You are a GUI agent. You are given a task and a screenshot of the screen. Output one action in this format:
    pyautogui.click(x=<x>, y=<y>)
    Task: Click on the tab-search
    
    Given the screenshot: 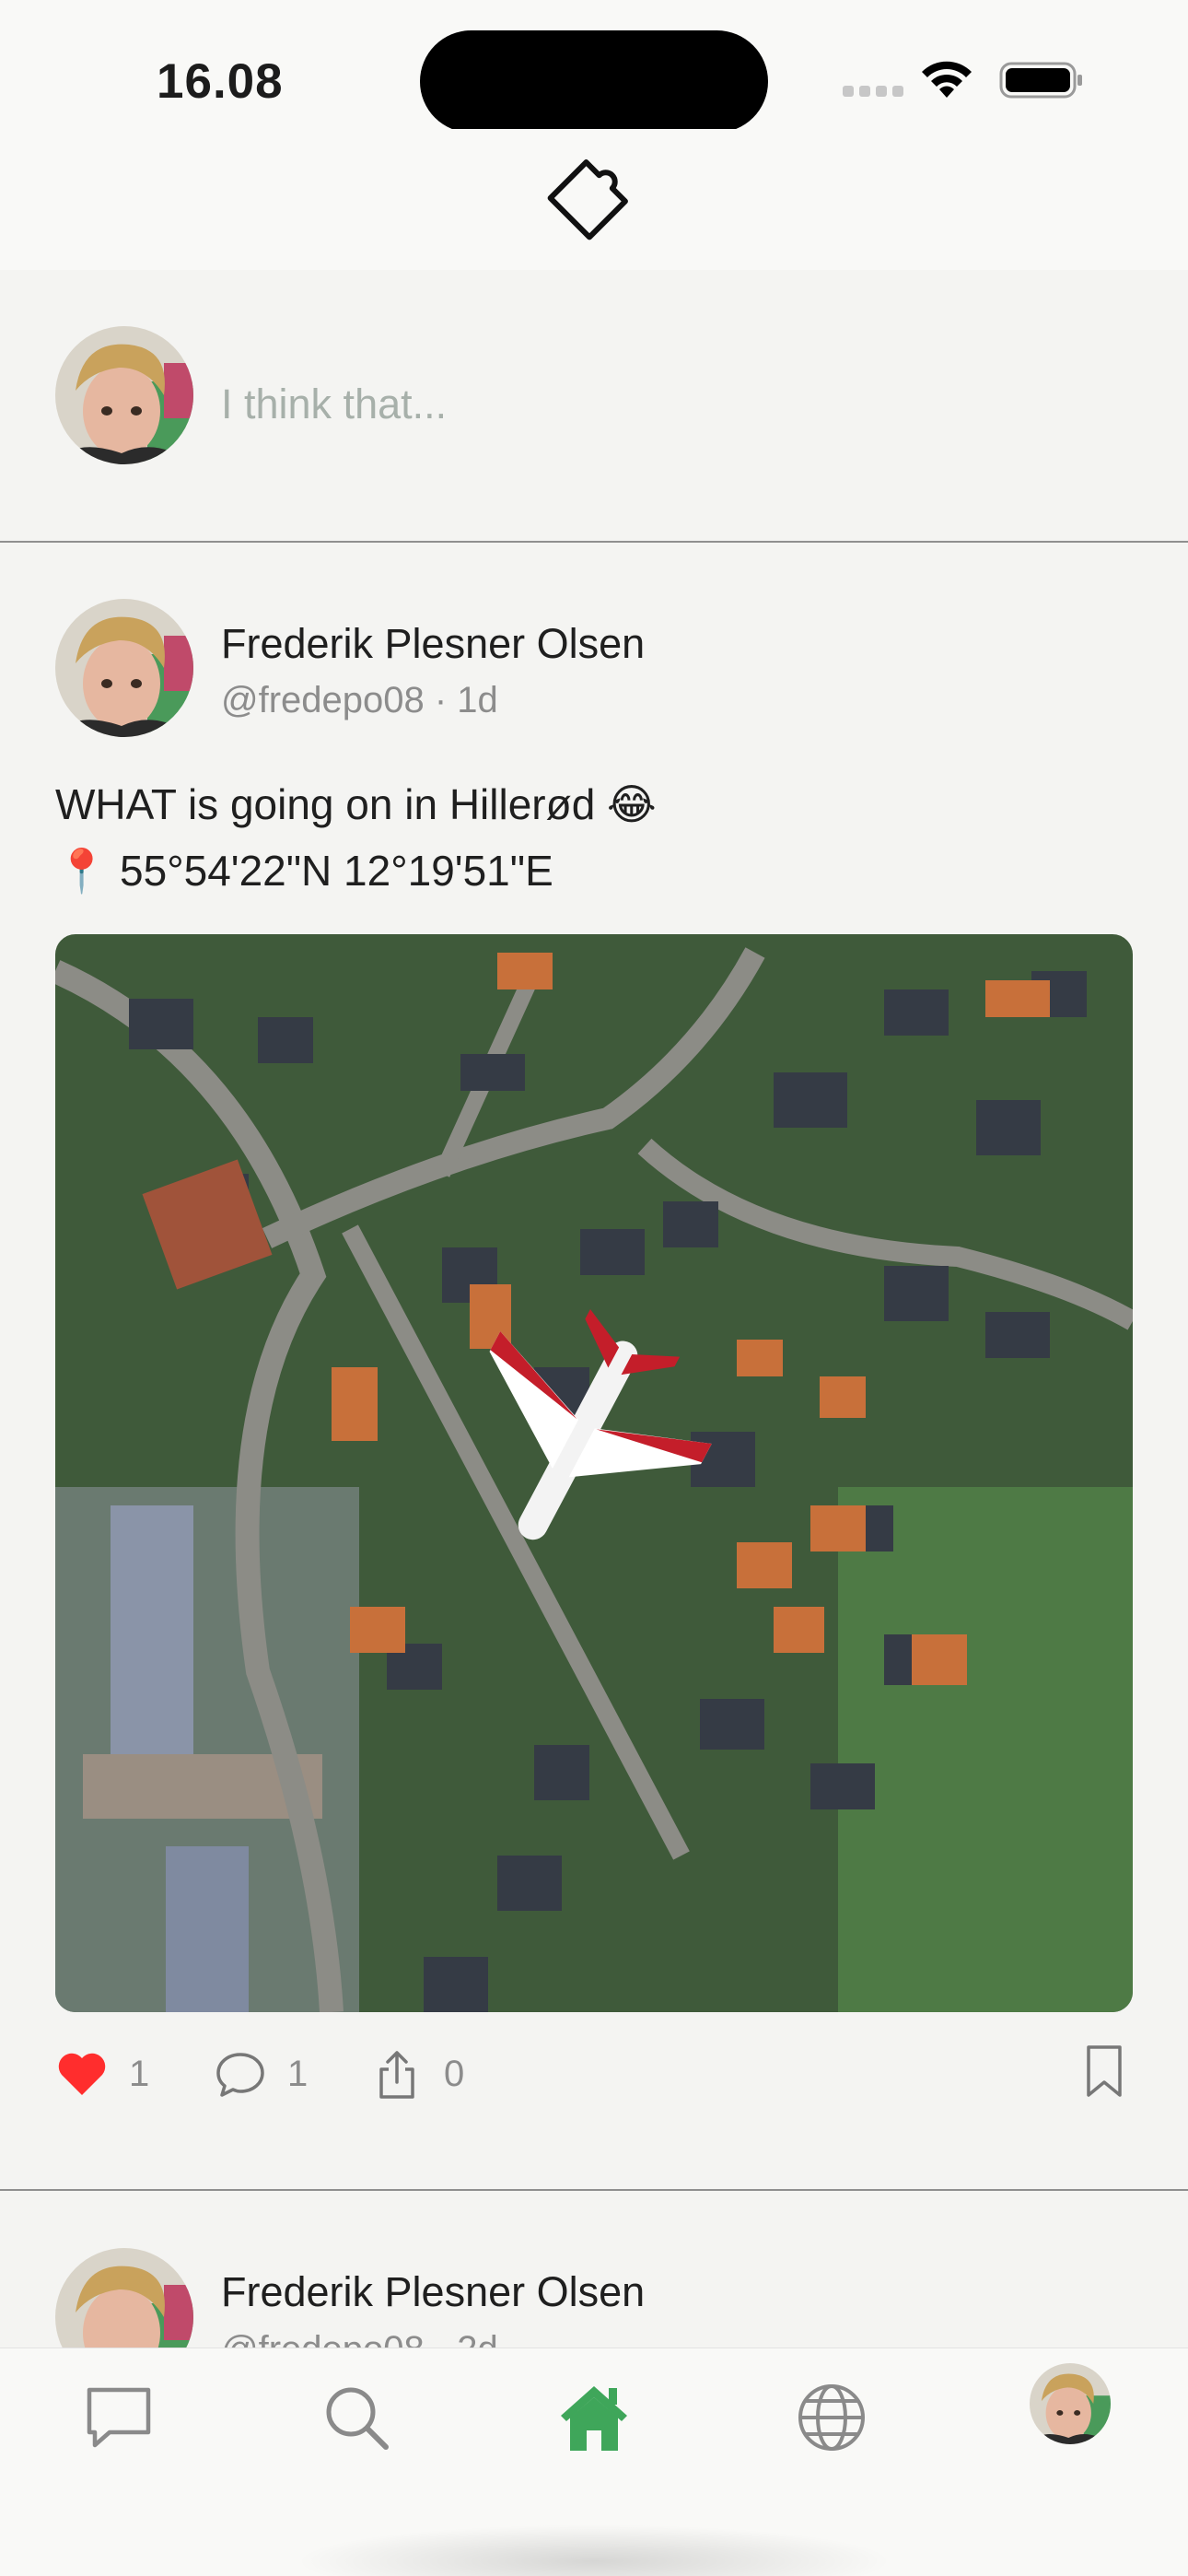 What is the action you would take?
    pyautogui.click(x=356, y=2417)
    